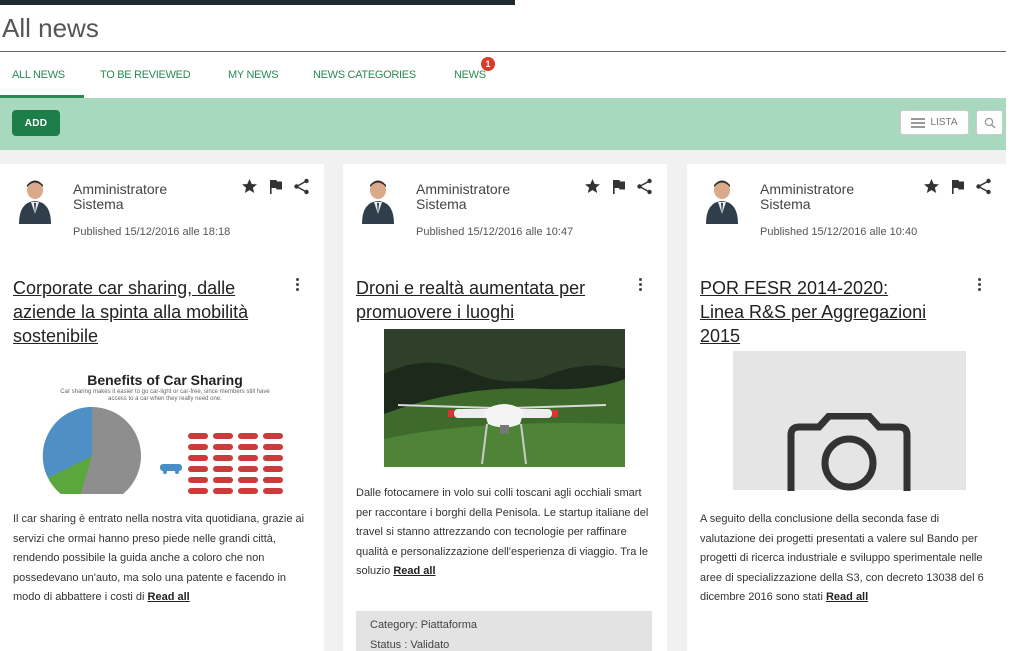 The image size is (1012, 651). Describe the element at coordinates (257, 2) in the screenshot. I see `top-app-bar-strip` at that location.